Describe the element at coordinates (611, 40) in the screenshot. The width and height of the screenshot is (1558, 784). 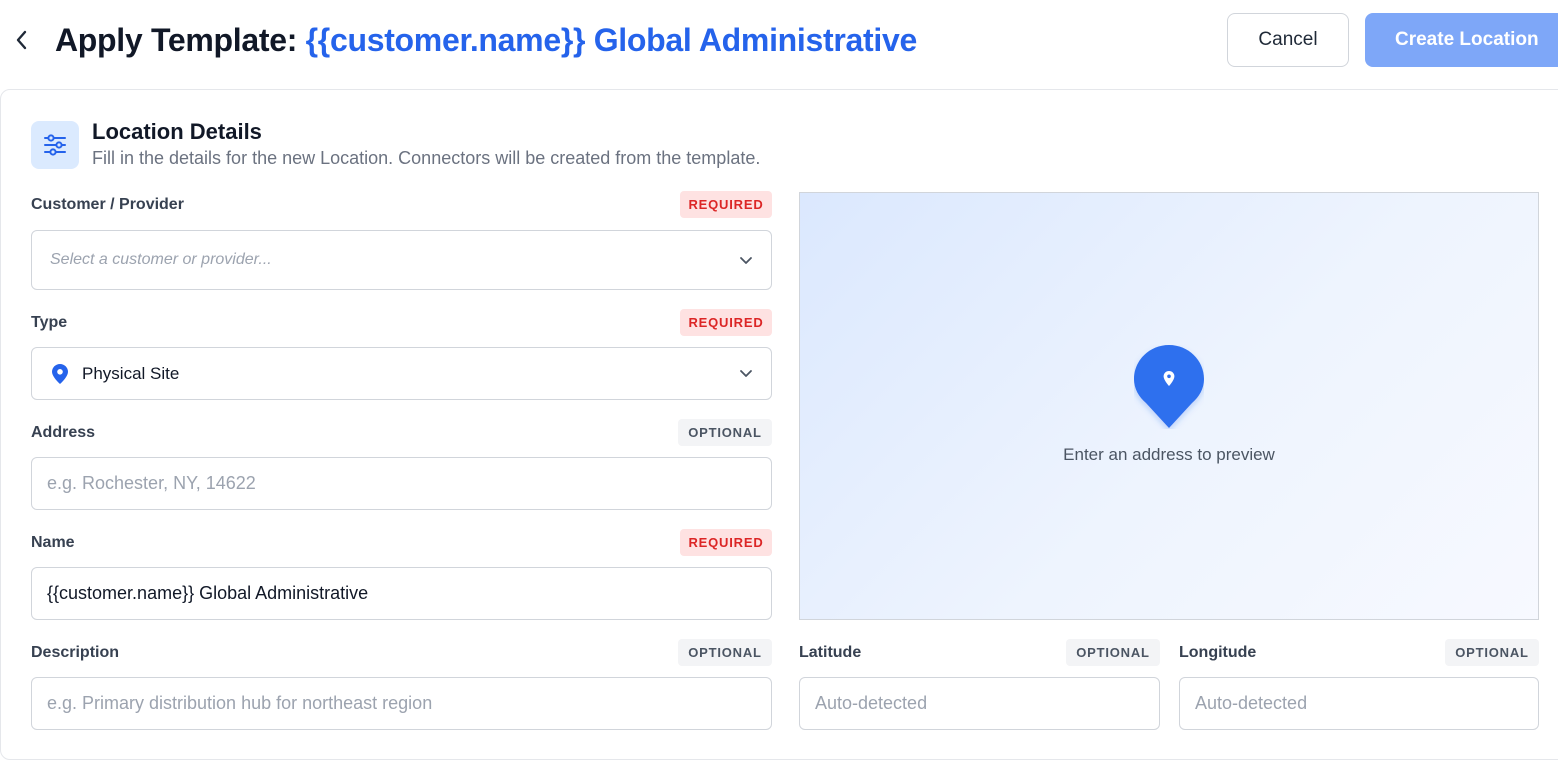
I see `title-template-name: {{customer.name}} Global Administrative` at that location.